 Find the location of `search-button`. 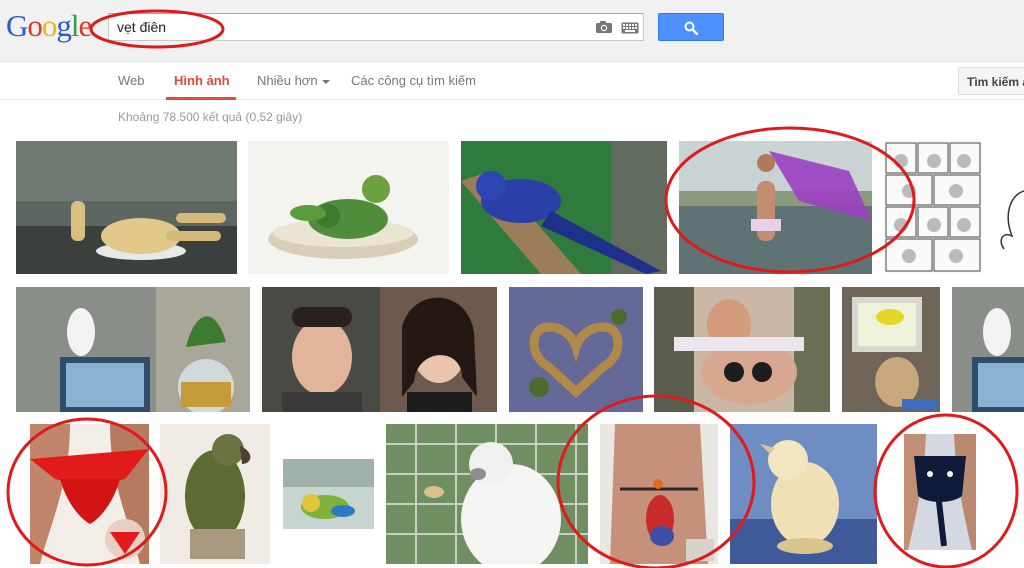

search-button is located at coordinates (691, 27).